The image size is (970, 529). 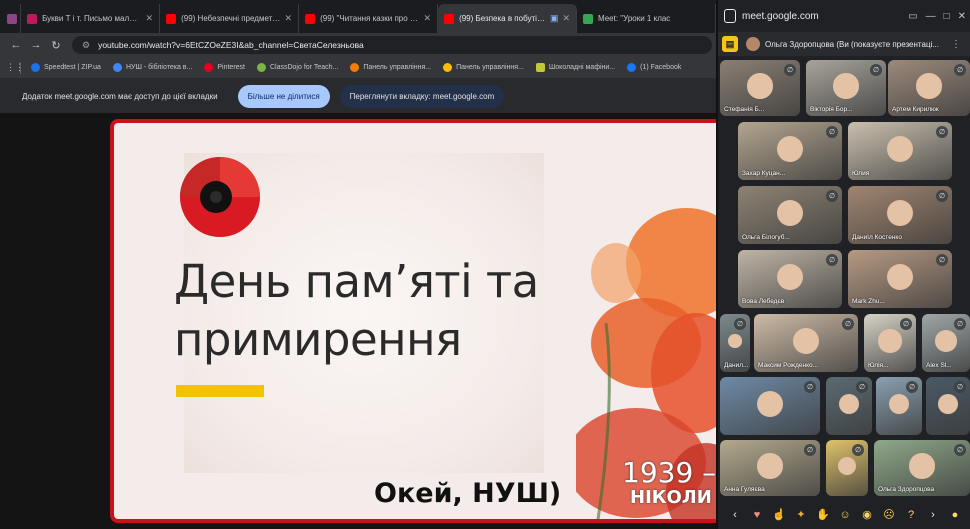 I want to click on tab-1: Букви Т і т. Письмо малої бук ✕, so click(x=91, y=18).